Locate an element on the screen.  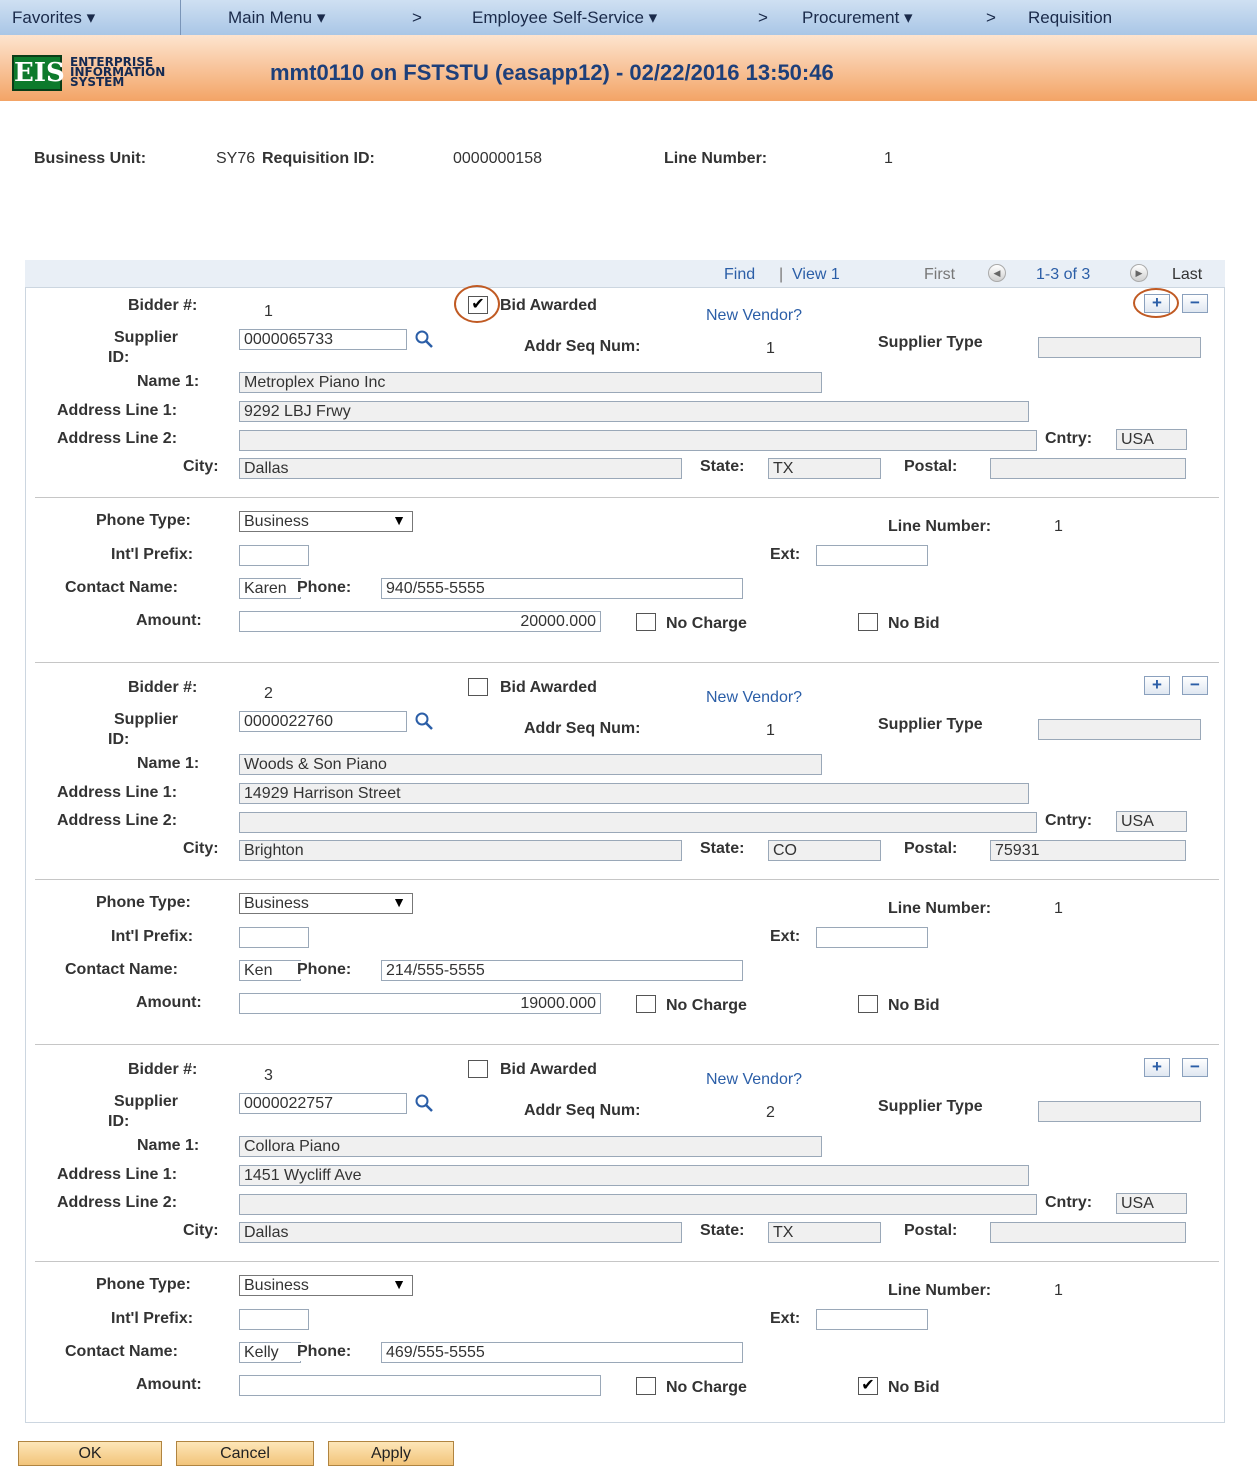
supplier-id-input: 0000022760 is located at coordinates (323, 721).